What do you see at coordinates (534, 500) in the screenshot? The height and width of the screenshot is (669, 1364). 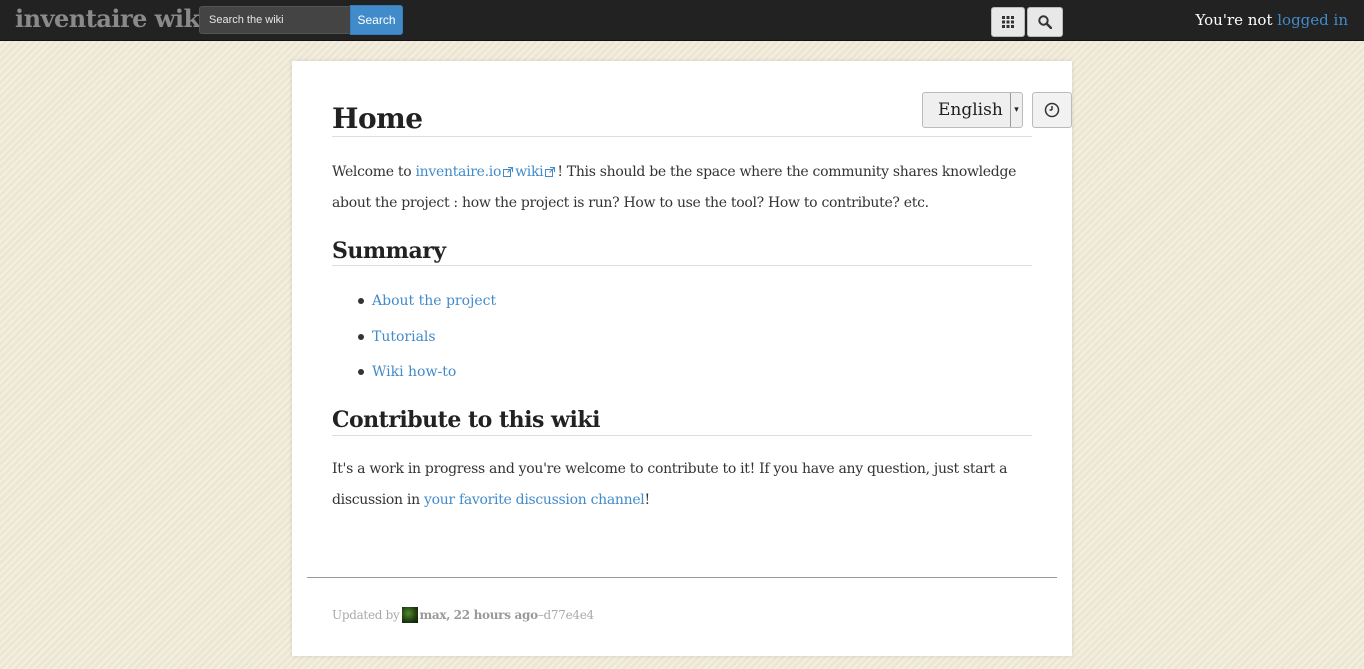 I see `discussion-channel-link: your favorite discussion channel` at bounding box center [534, 500].